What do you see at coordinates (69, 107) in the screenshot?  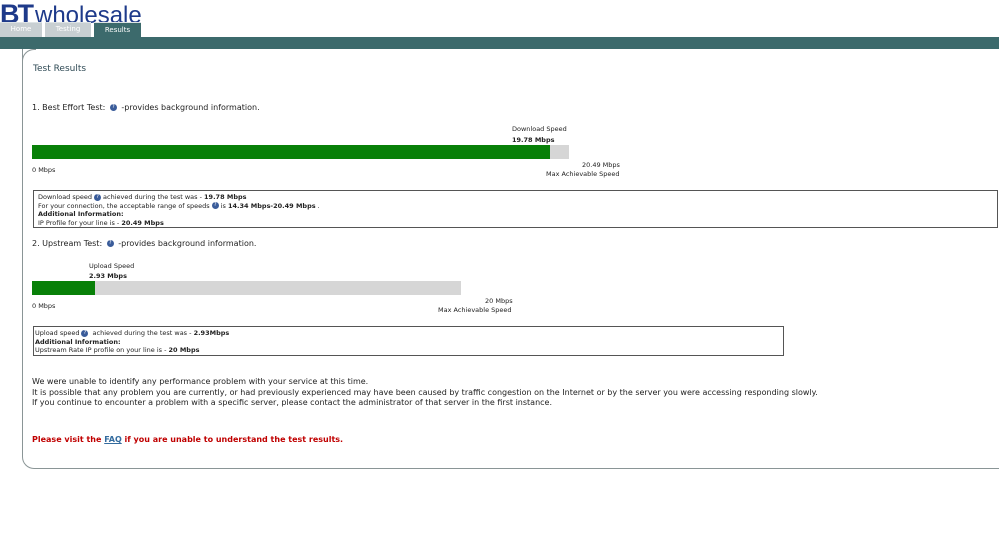 I see `best-effort-heading-prefix: 1. Best Effort Test:` at bounding box center [69, 107].